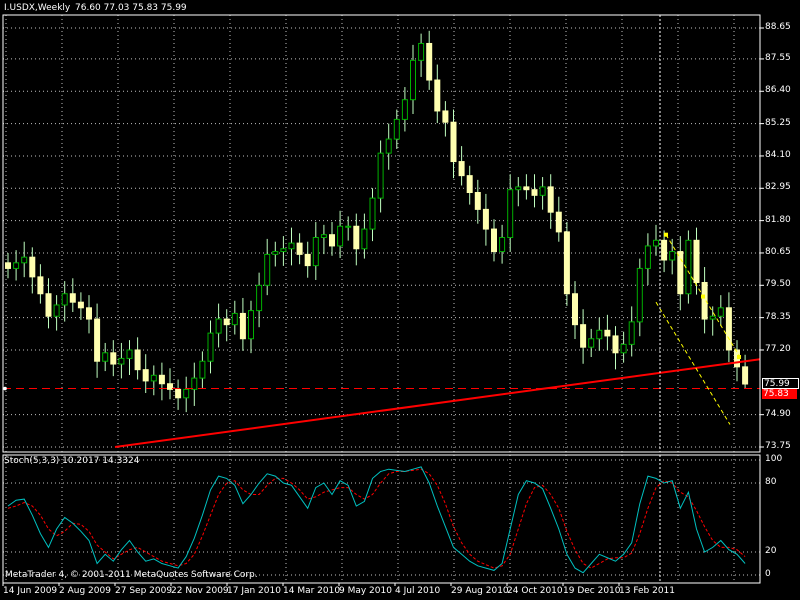 The width and height of the screenshot is (800, 600). Describe the element at coordinates (778, 413) in the screenshot. I see `price-tick-label: 74.90` at that location.